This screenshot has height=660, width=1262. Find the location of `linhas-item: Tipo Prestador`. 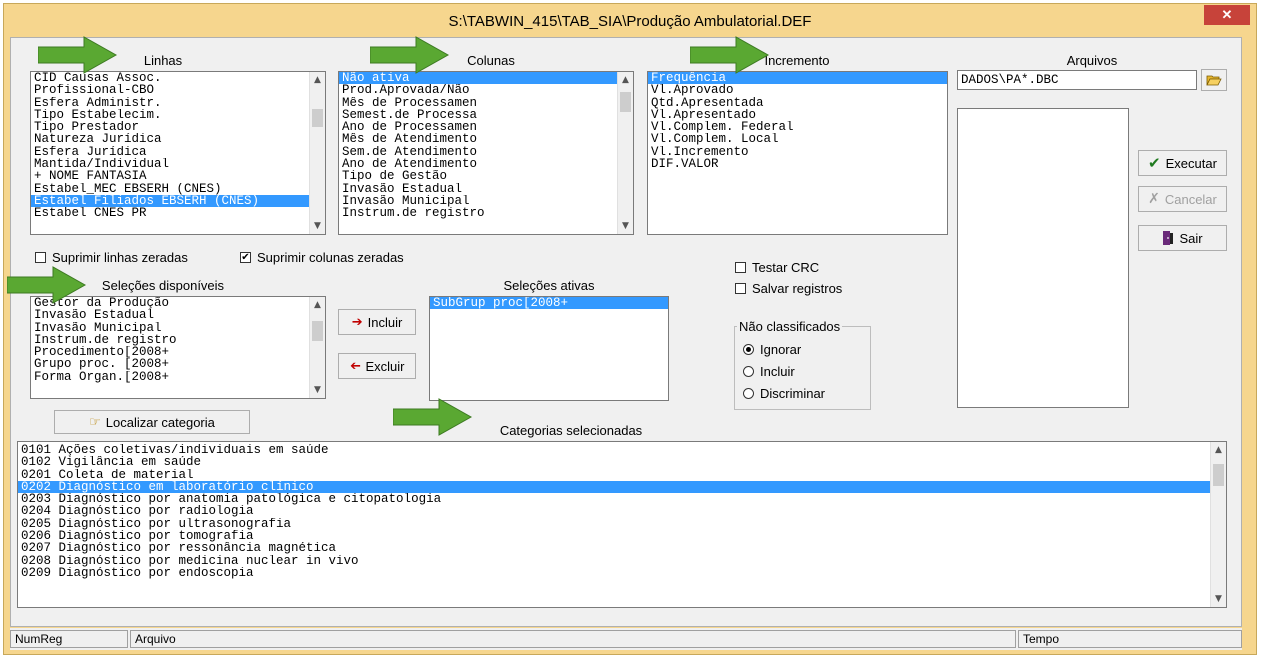

linhas-item: Tipo Prestador is located at coordinates (178, 127).